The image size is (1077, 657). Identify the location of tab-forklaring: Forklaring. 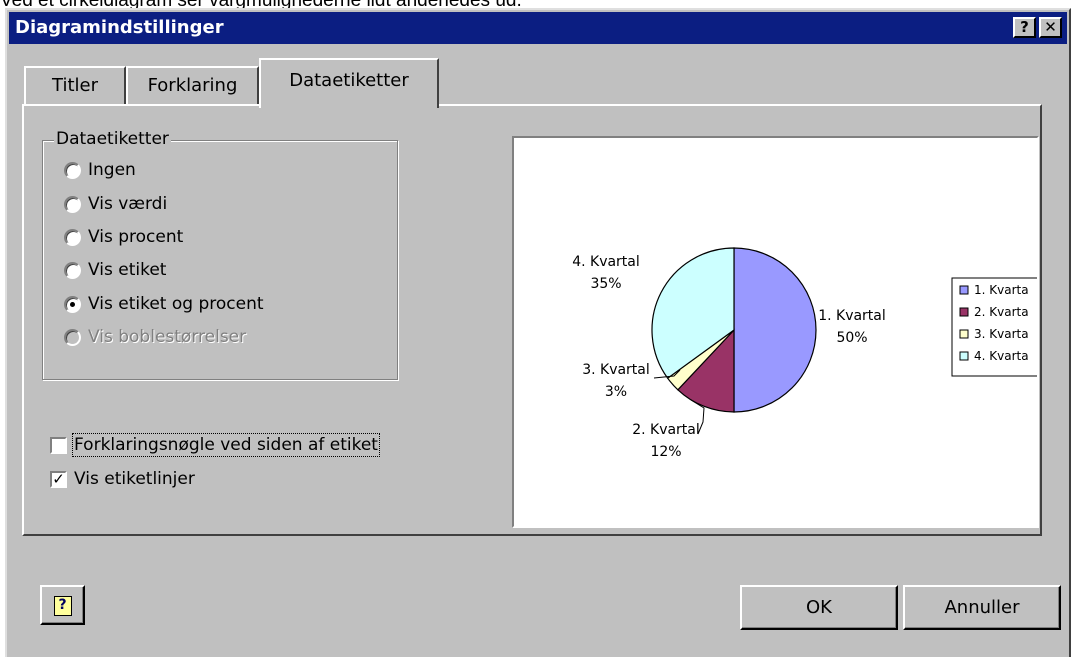
(192, 86).